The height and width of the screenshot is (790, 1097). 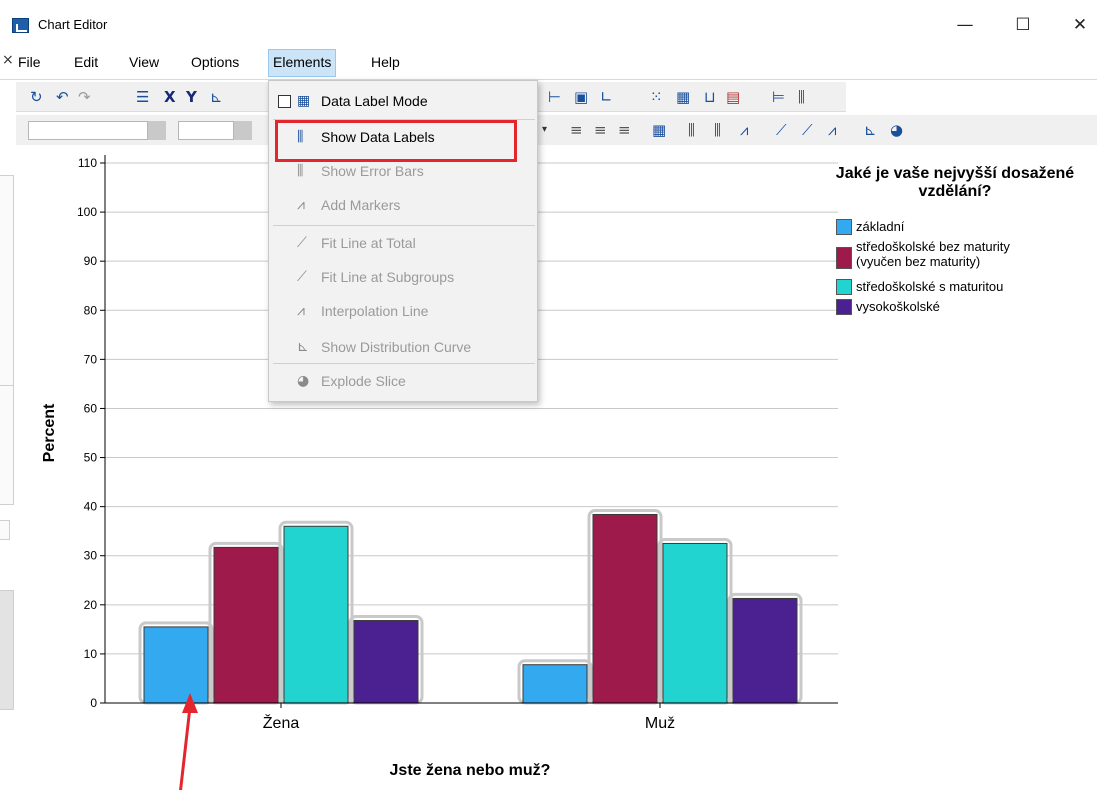 I want to click on y-tick-label: 100, so click(x=87, y=212).